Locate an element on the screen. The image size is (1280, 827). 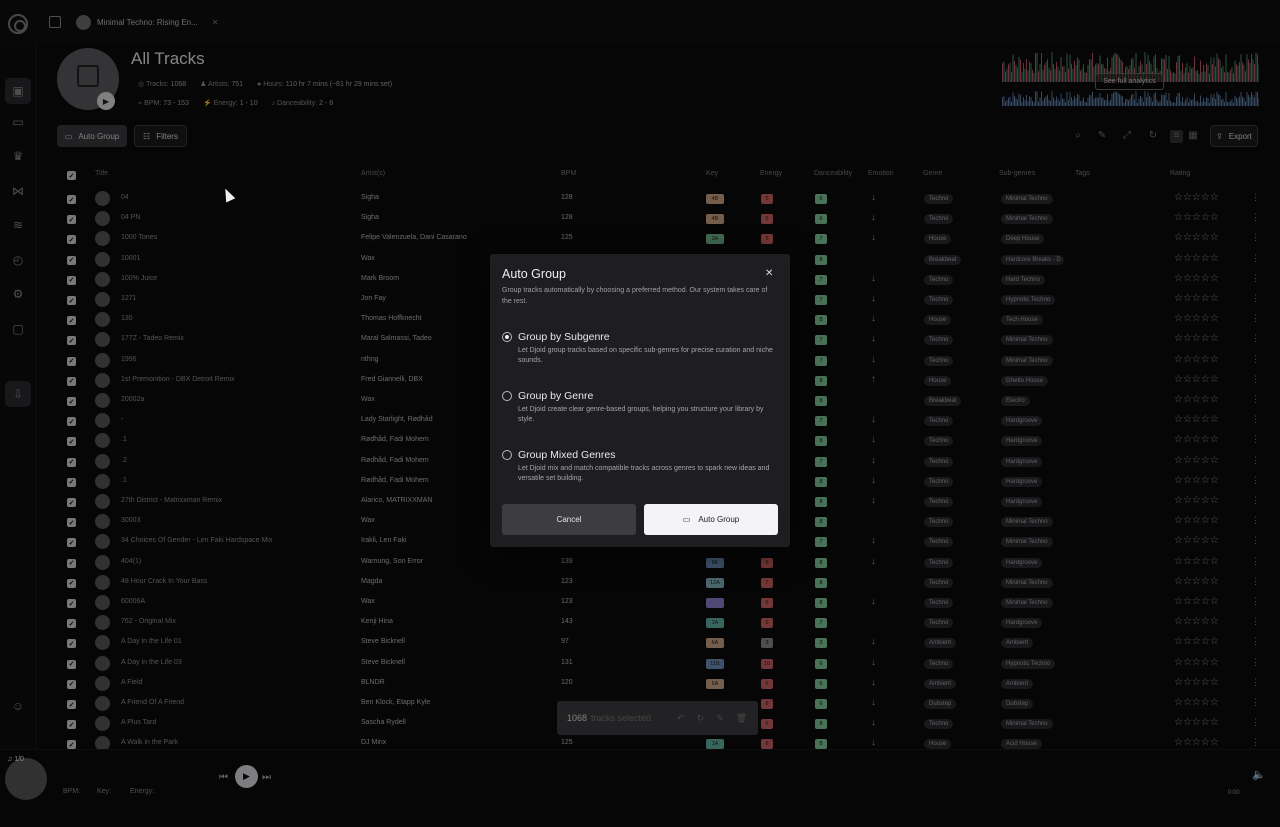
modal-title: Auto Group is located at coordinates (534, 274).